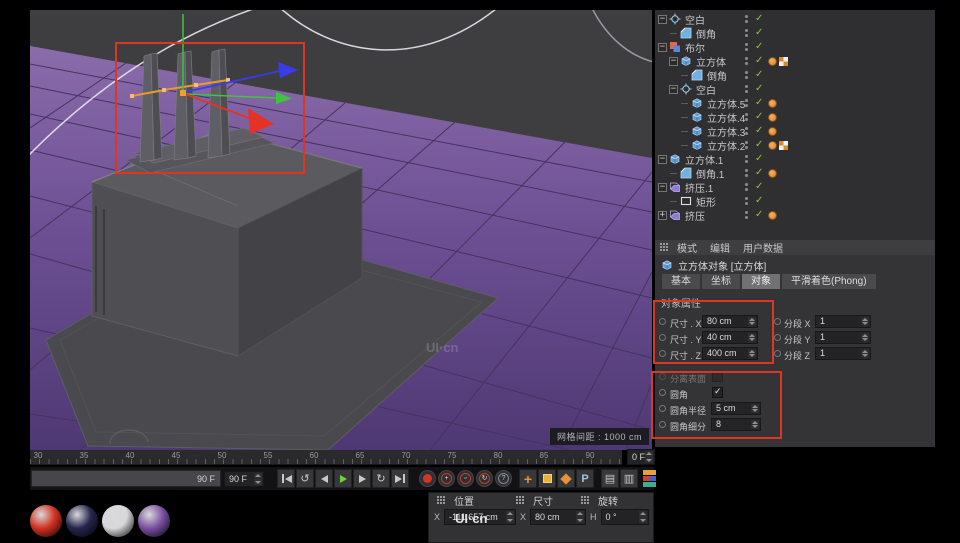 This screenshot has width=960, height=543. I want to click on size-x-field: 80 cm, so click(558, 517).